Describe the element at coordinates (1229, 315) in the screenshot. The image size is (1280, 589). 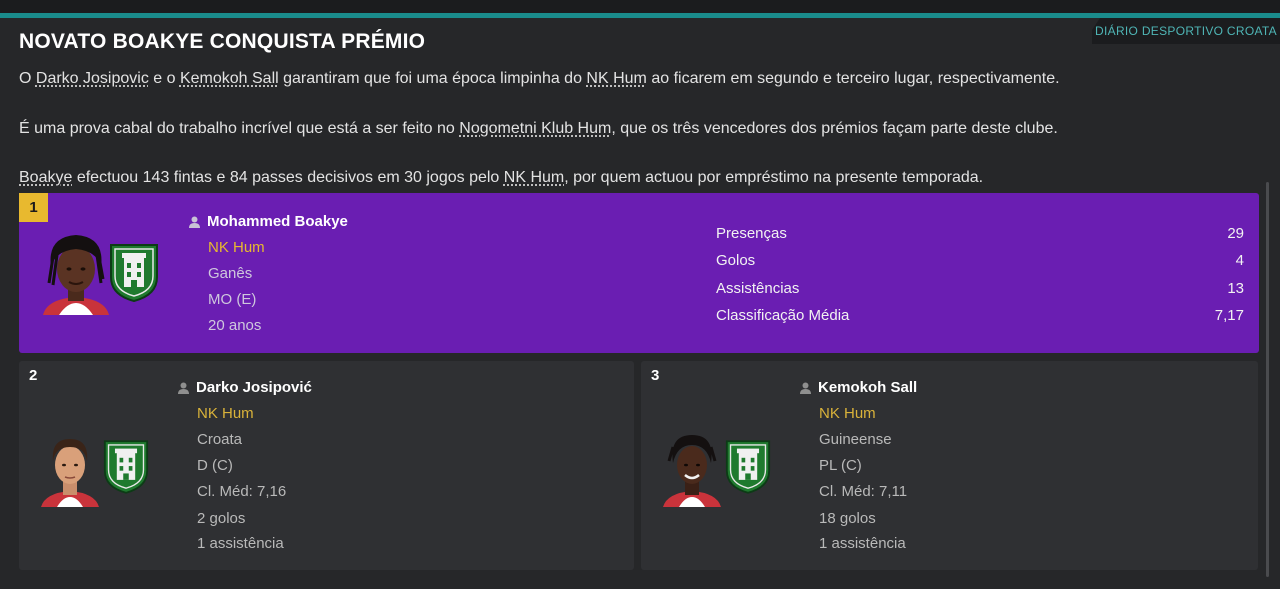
I see `stat-value: 7,17` at that location.